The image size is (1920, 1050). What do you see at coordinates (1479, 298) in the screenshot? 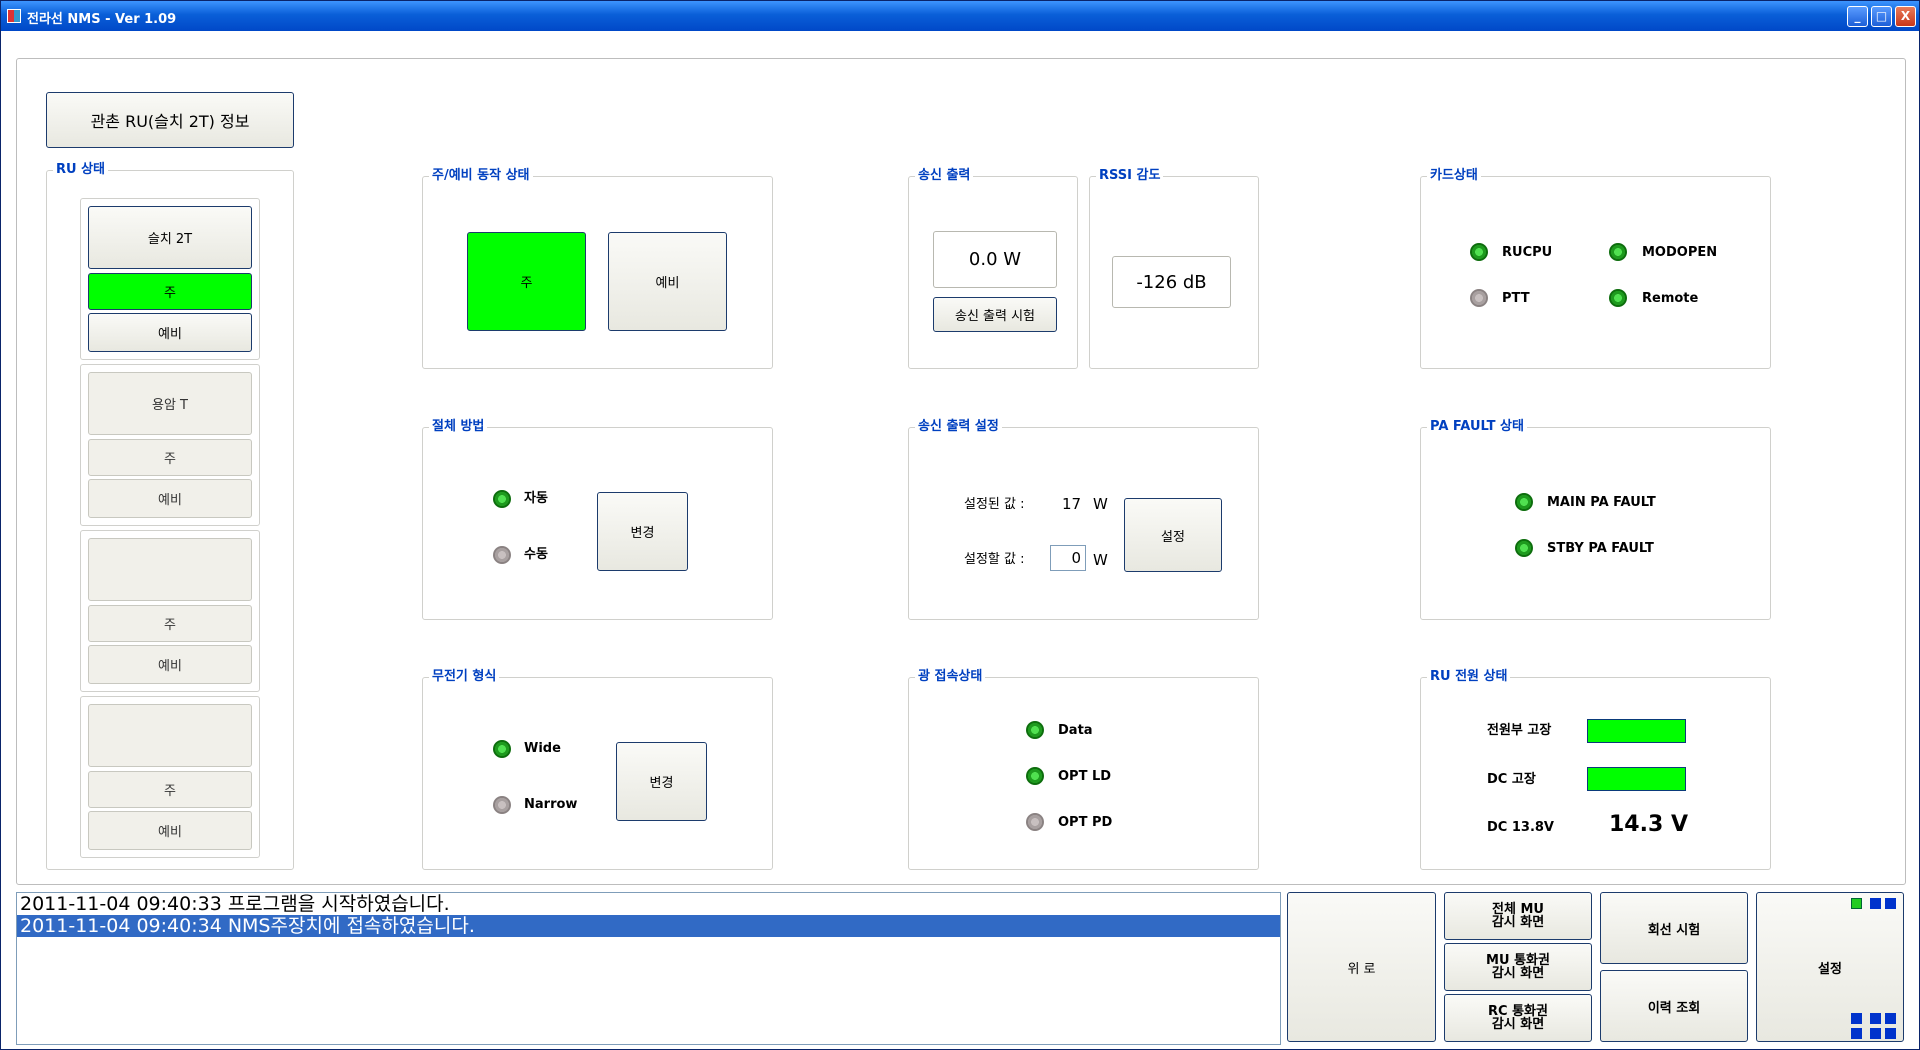
I see `ptt-led-icon` at bounding box center [1479, 298].